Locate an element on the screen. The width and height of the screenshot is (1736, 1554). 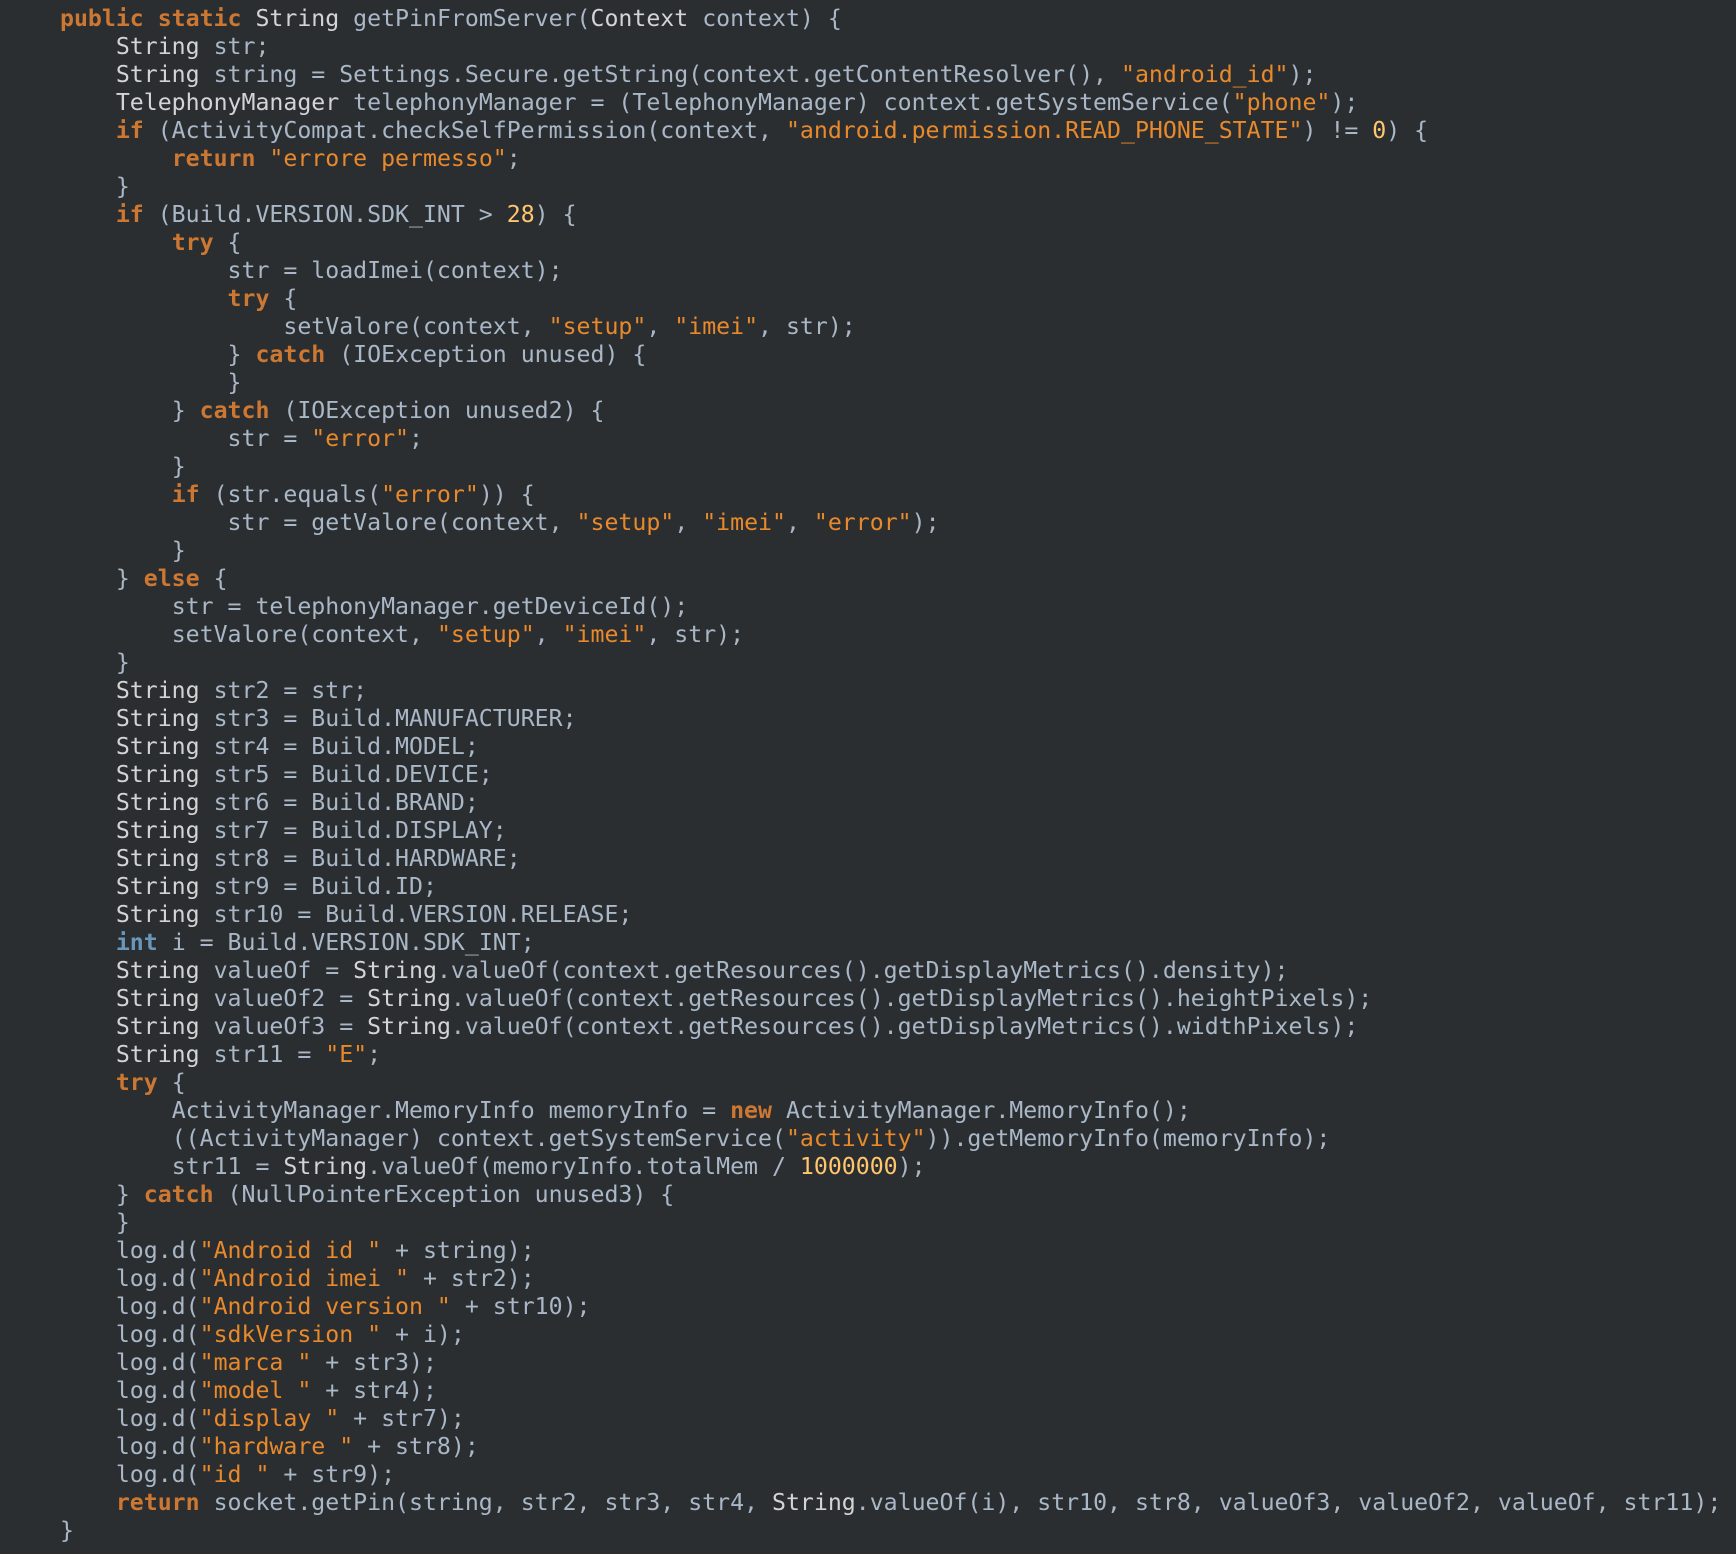
code-line: log.d("hardware " + str8); is located at coordinates (898, 1447).